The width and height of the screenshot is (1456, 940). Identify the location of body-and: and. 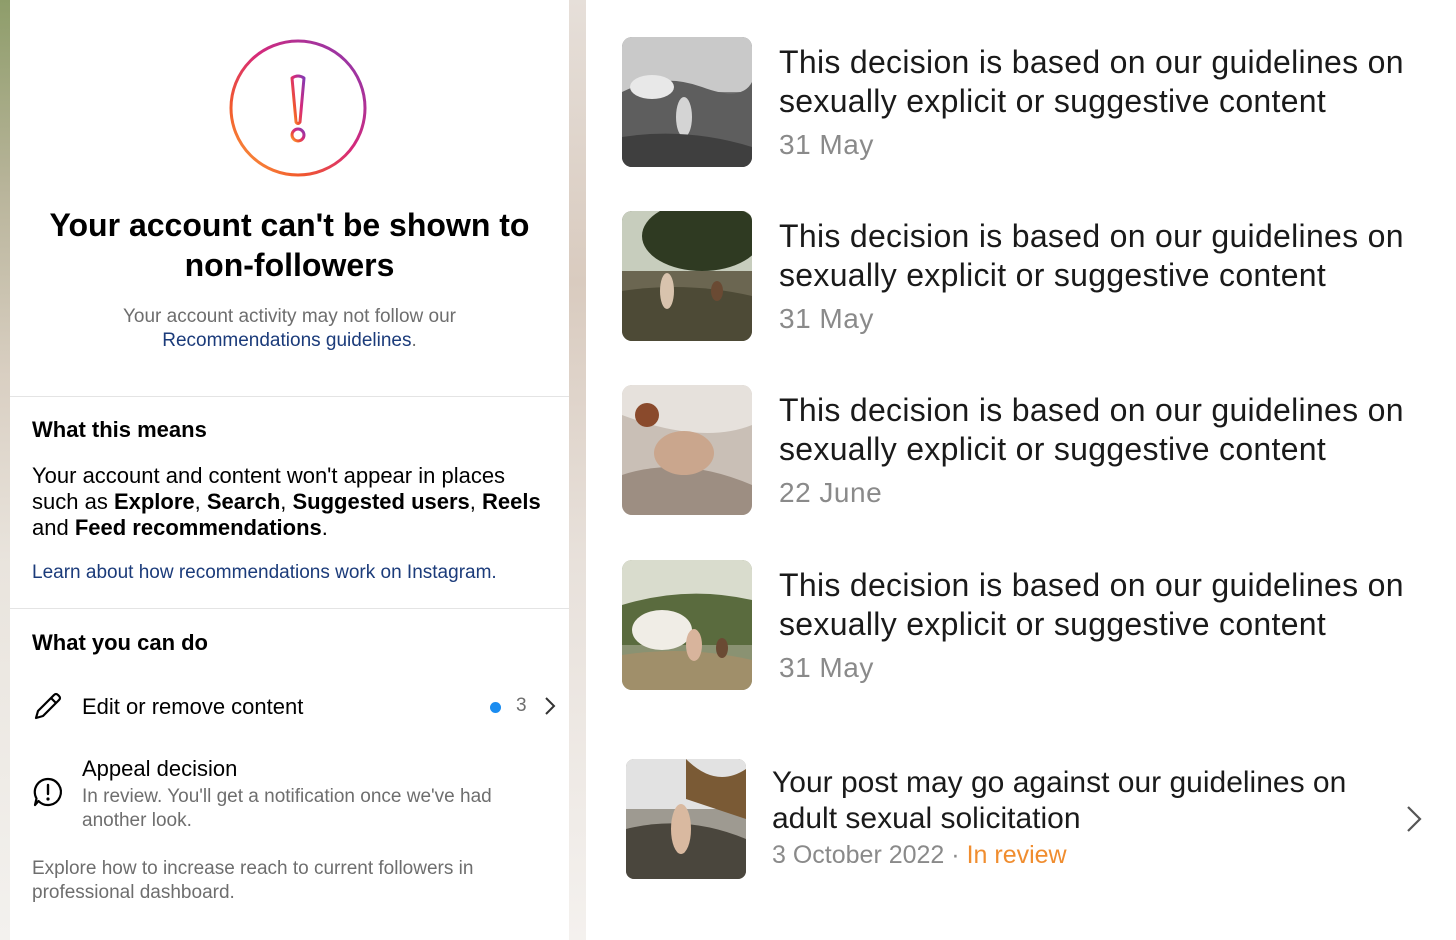
(53, 527).